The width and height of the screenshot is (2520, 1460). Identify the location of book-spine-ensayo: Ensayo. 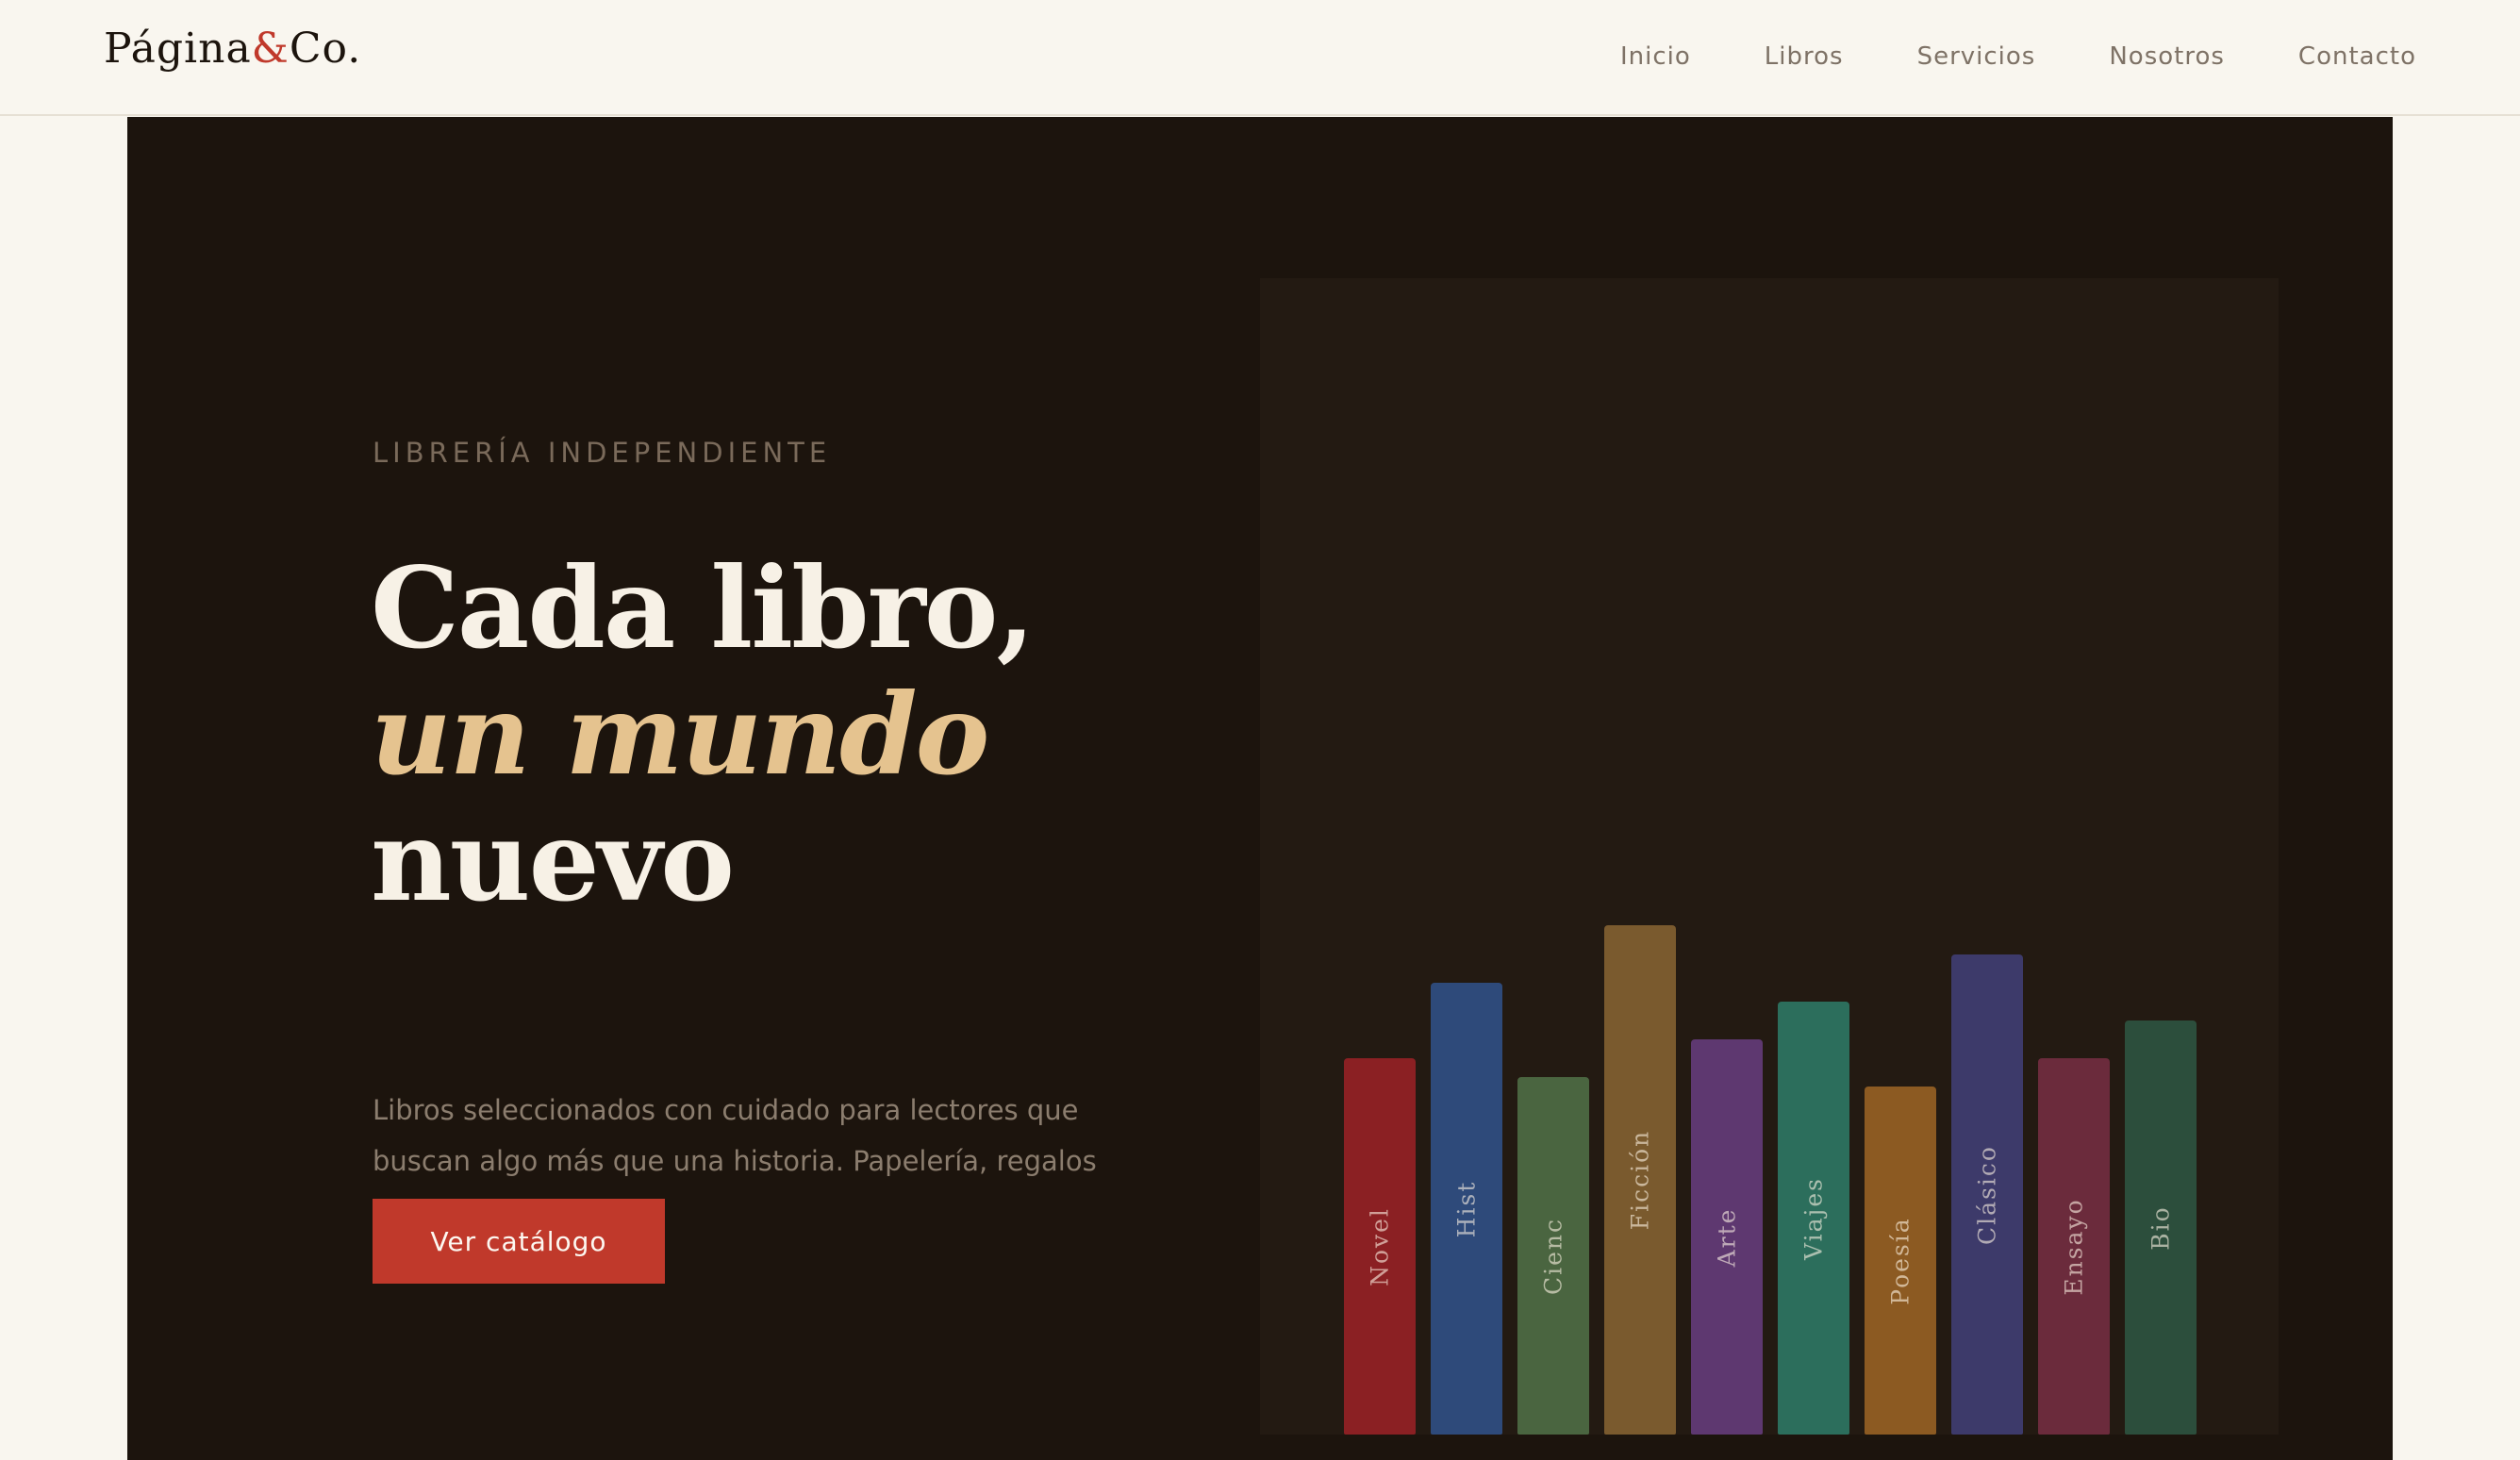
(2074, 1246).